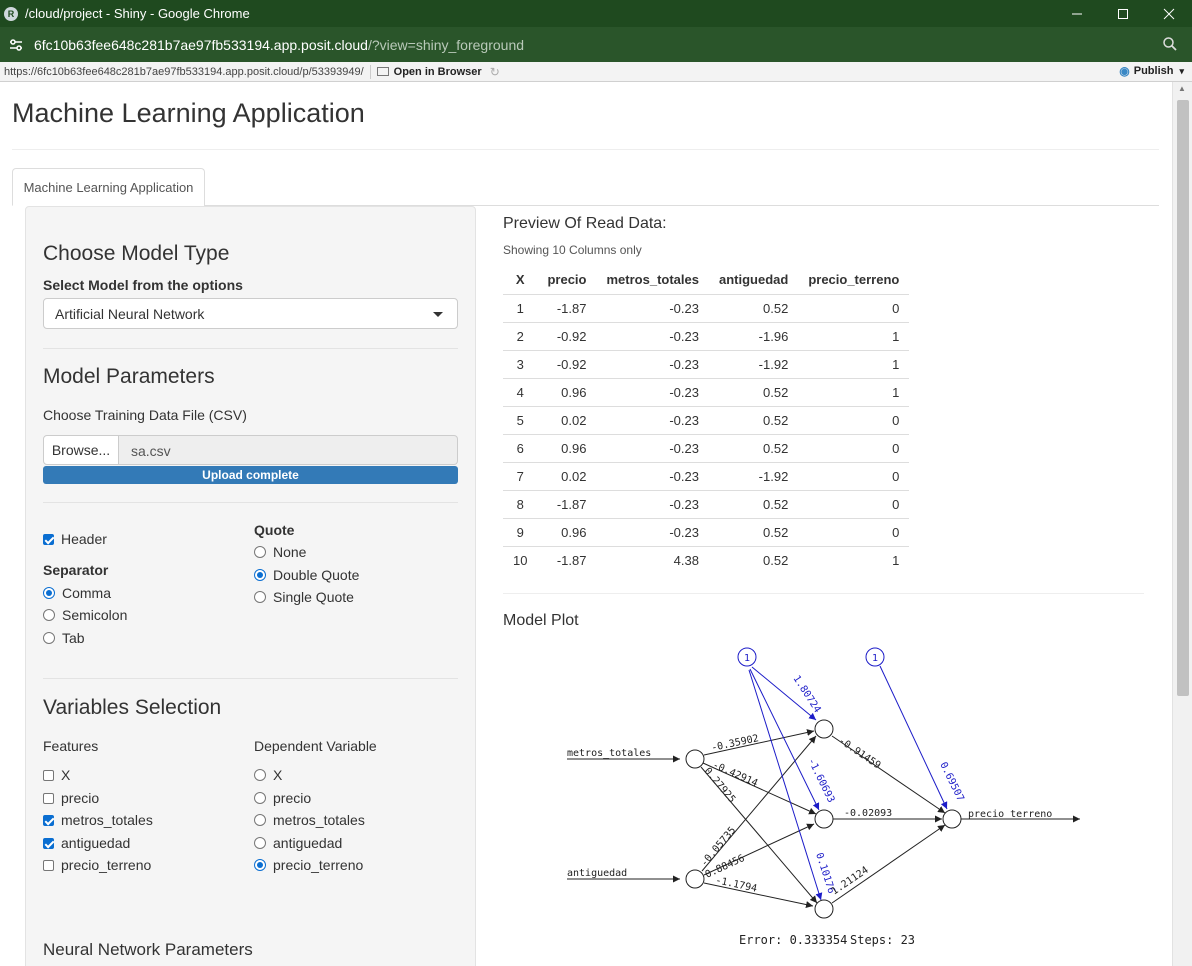  I want to click on header-checkbox: Header, so click(75, 539).